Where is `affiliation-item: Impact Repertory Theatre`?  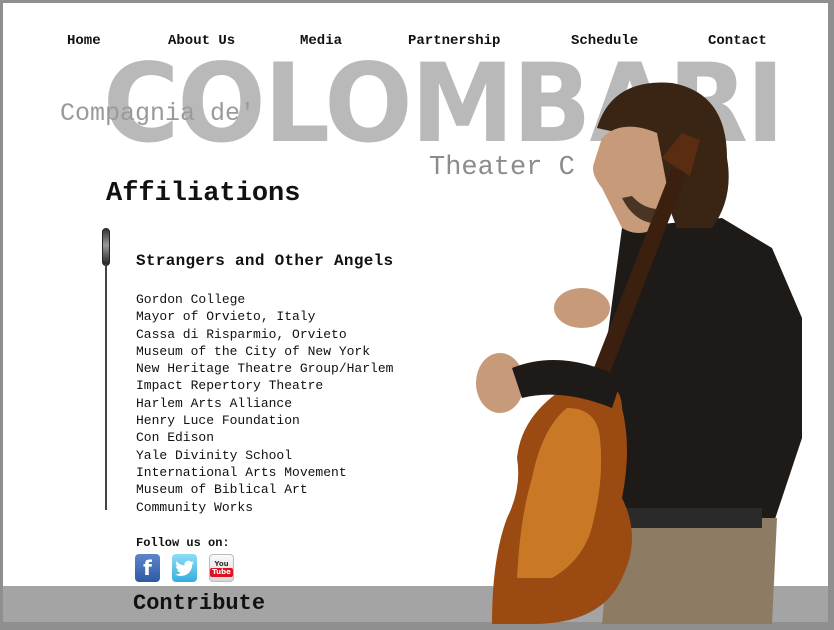
affiliation-item: Impact Repertory Theatre is located at coordinates (230, 386).